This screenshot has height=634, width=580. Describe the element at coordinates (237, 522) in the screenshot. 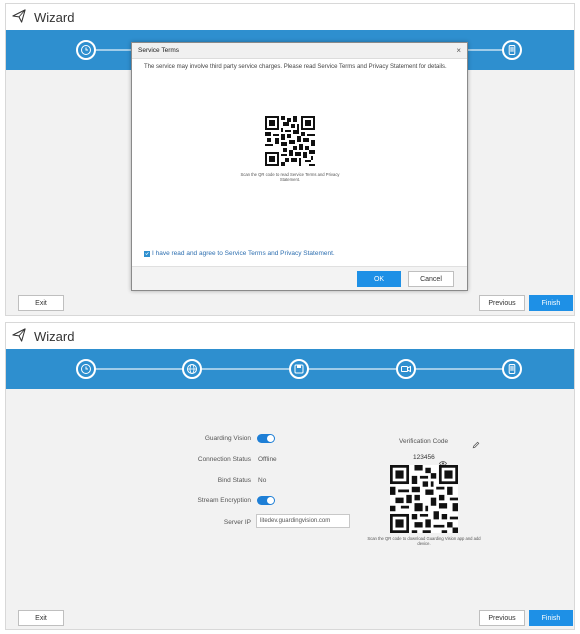

I see `server-ip-label: Server IP` at that location.